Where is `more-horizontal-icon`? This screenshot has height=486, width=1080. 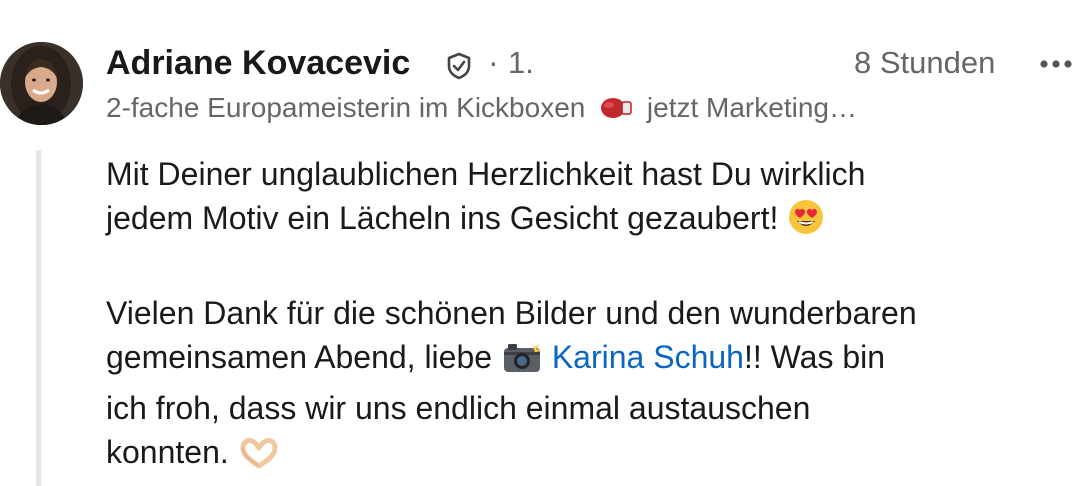 more-horizontal-icon is located at coordinates (1056, 62).